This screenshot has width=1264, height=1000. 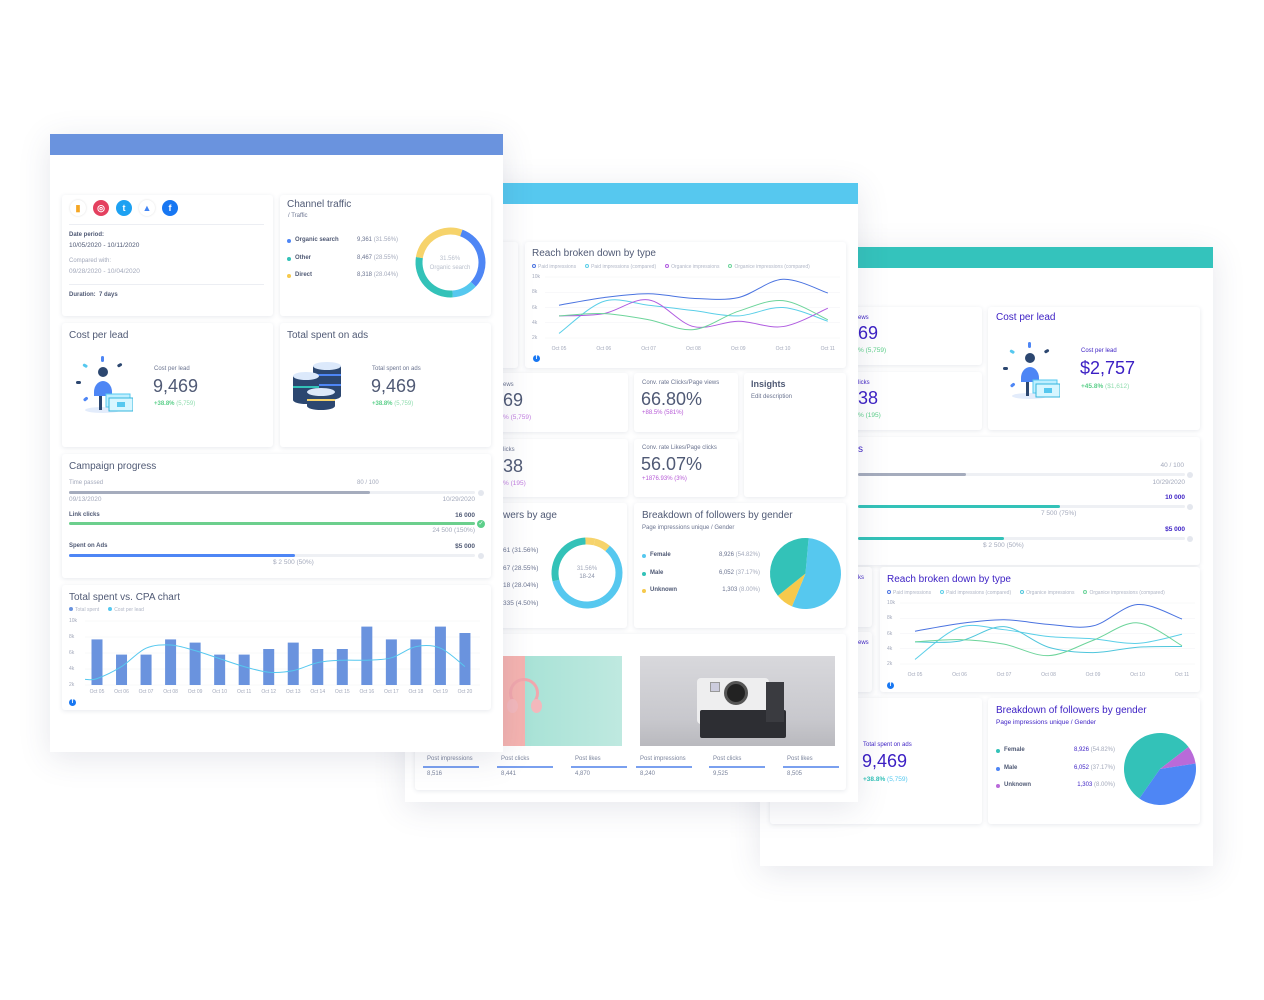 What do you see at coordinates (97, 692) in the screenshot?
I see `x-tick-label: Oct 05` at bounding box center [97, 692].